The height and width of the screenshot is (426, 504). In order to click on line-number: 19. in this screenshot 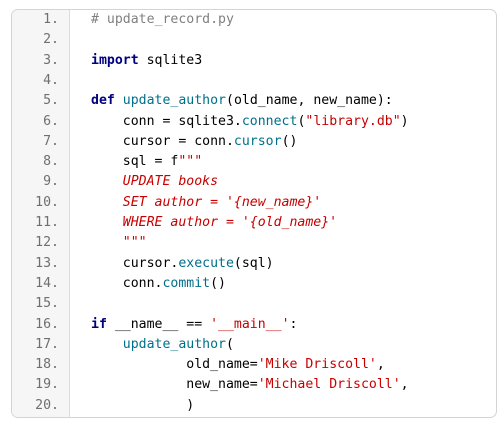, I will do `click(47, 385)`.